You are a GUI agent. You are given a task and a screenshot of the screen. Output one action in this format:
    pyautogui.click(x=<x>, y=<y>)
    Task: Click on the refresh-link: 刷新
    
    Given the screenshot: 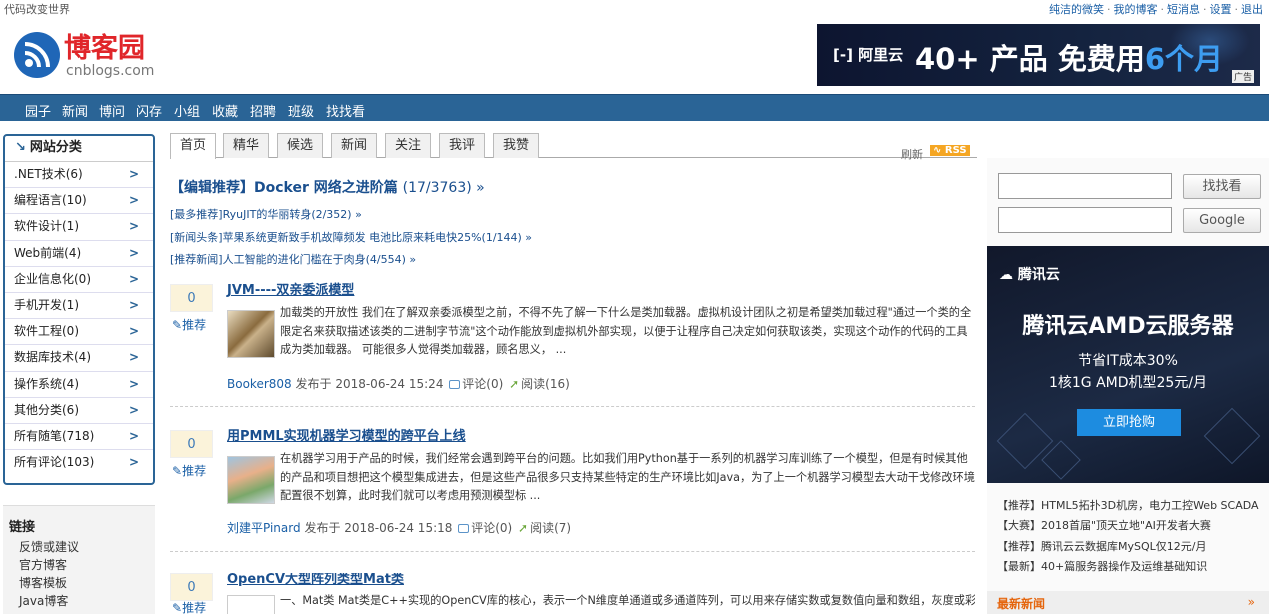 What is the action you would take?
    pyautogui.click(x=912, y=154)
    